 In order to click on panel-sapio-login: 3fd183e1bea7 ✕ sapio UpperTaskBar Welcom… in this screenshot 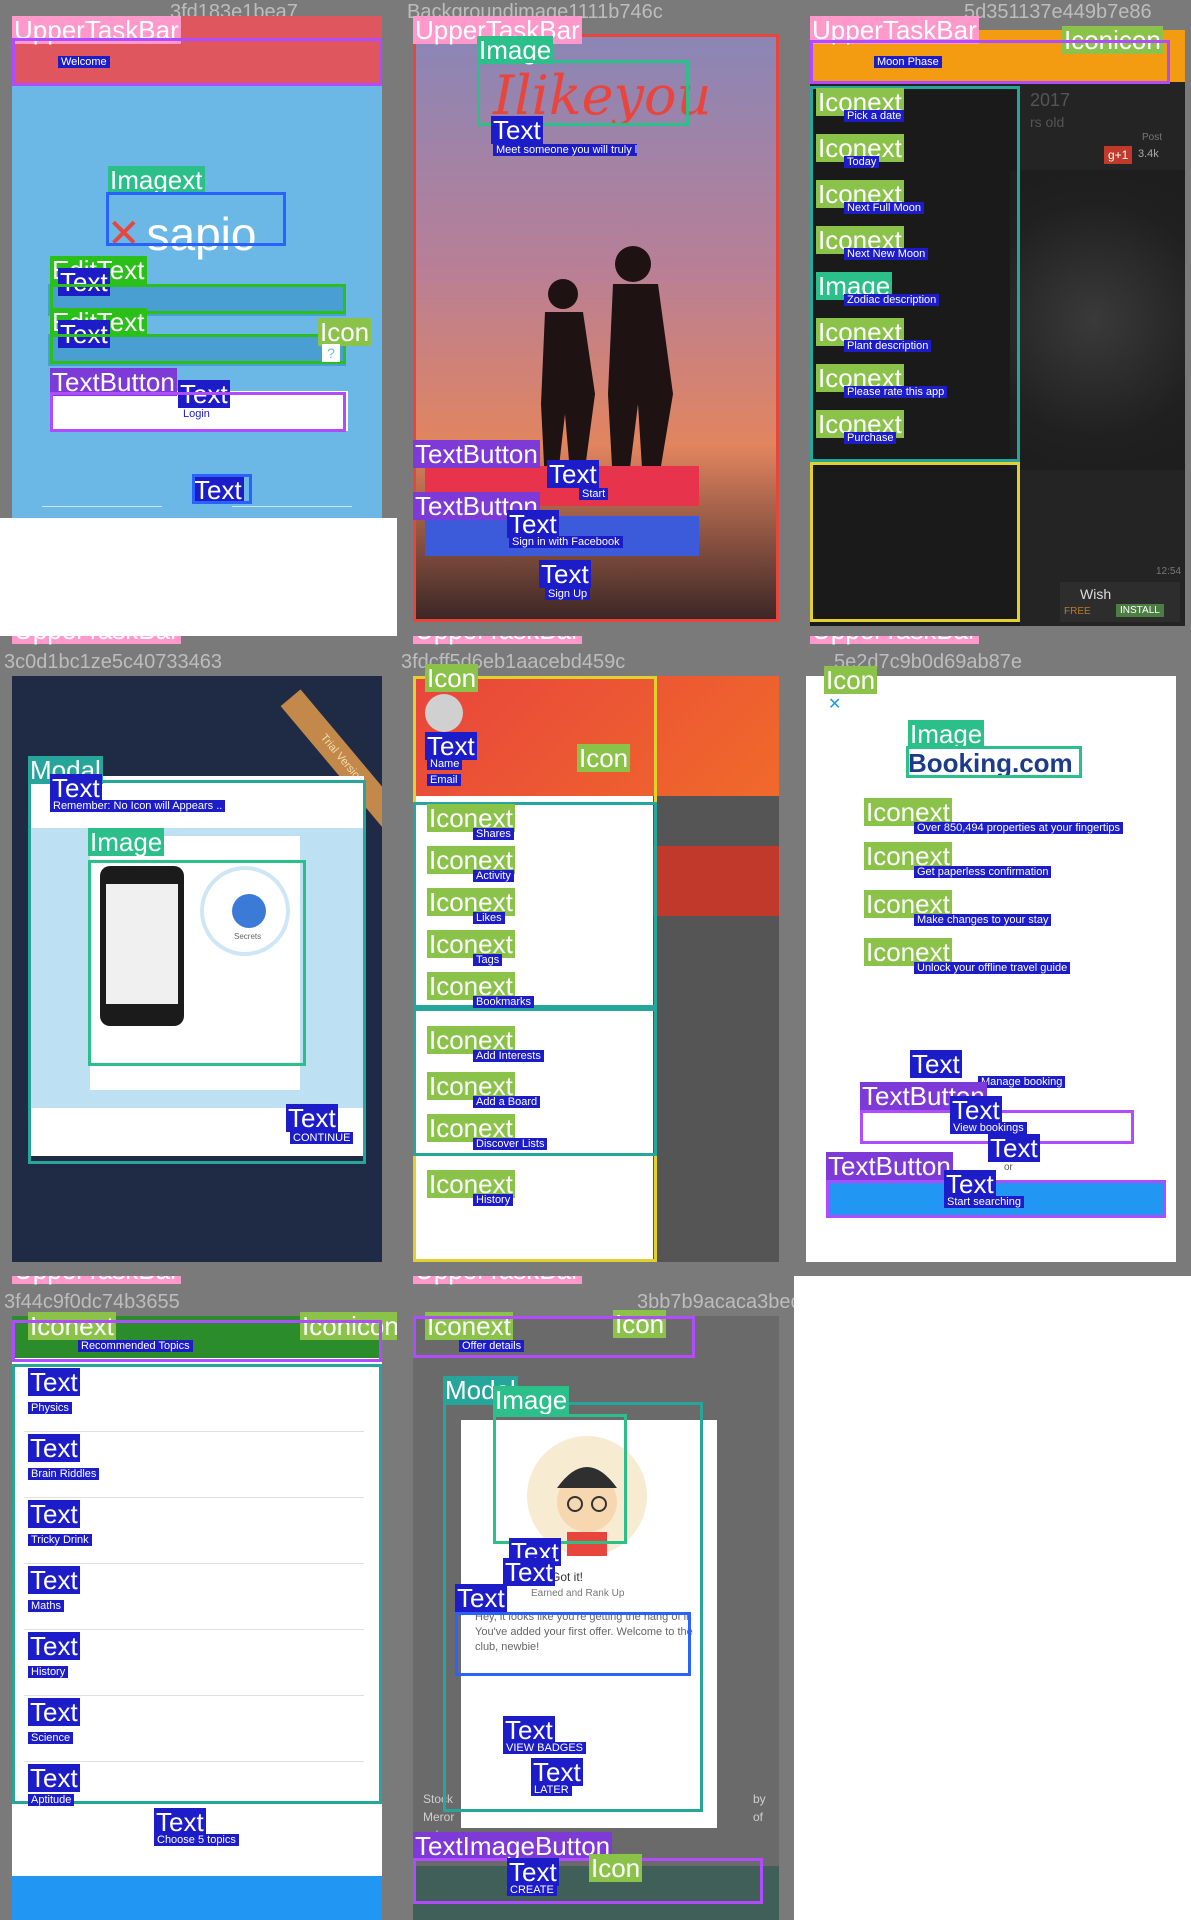, I will do `click(198, 259)`.